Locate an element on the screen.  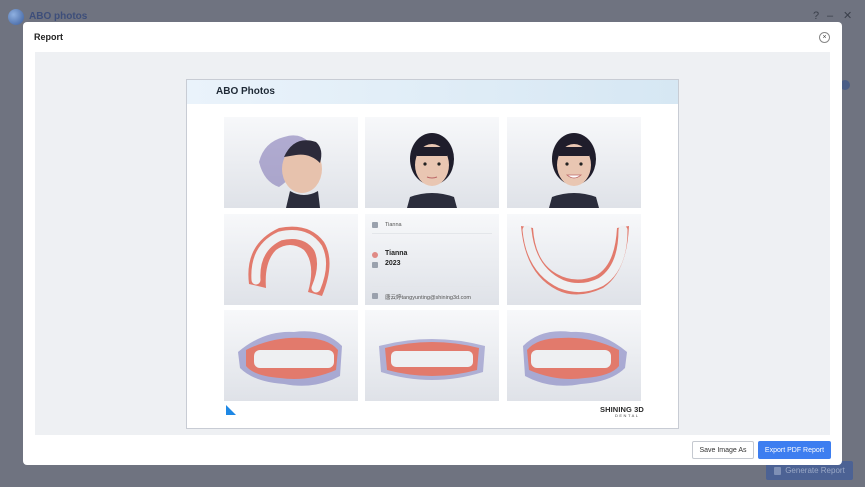
generate-report-label: Generate Report is located at coordinates (815, 470).